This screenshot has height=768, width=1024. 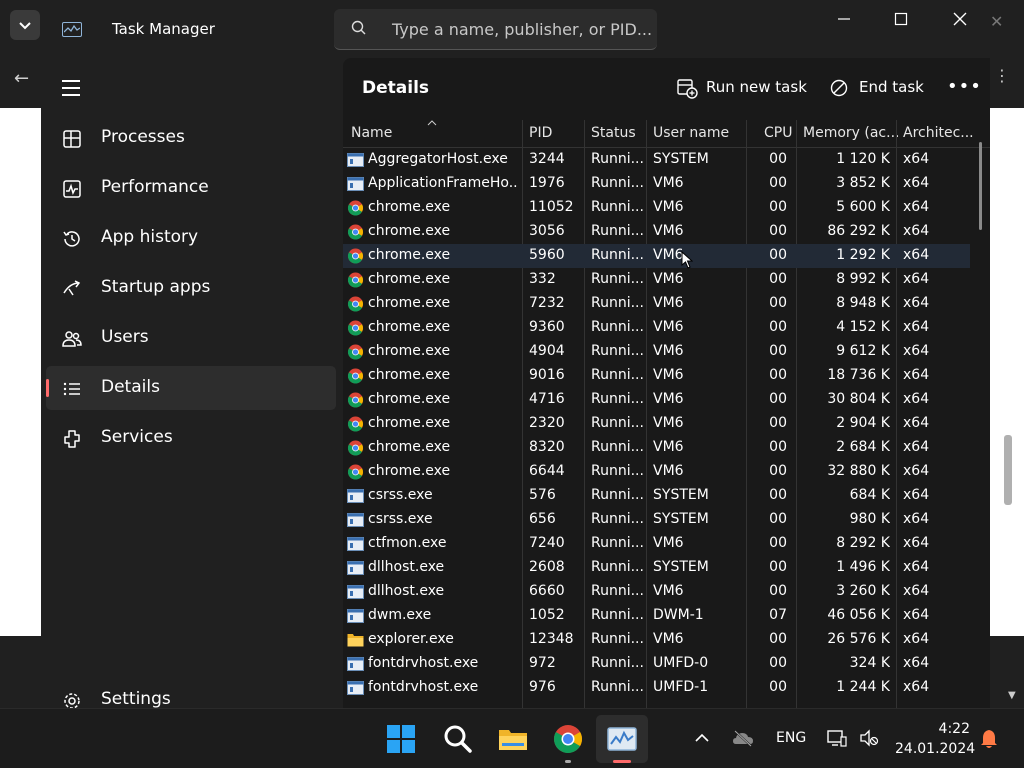 What do you see at coordinates (25, 25) in the screenshot?
I see `chevron-down-icon` at bounding box center [25, 25].